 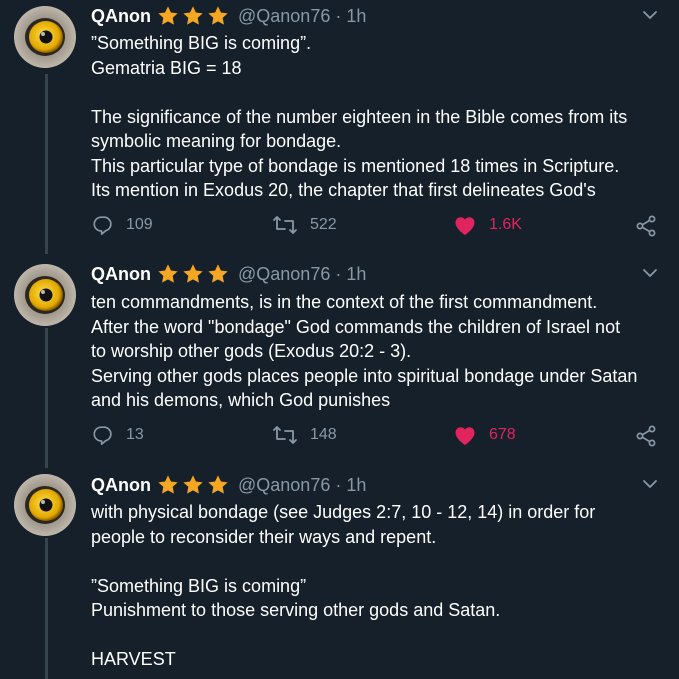 What do you see at coordinates (339, 437) in the screenshot?
I see `tweet-actions: 13 148 678` at bounding box center [339, 437].